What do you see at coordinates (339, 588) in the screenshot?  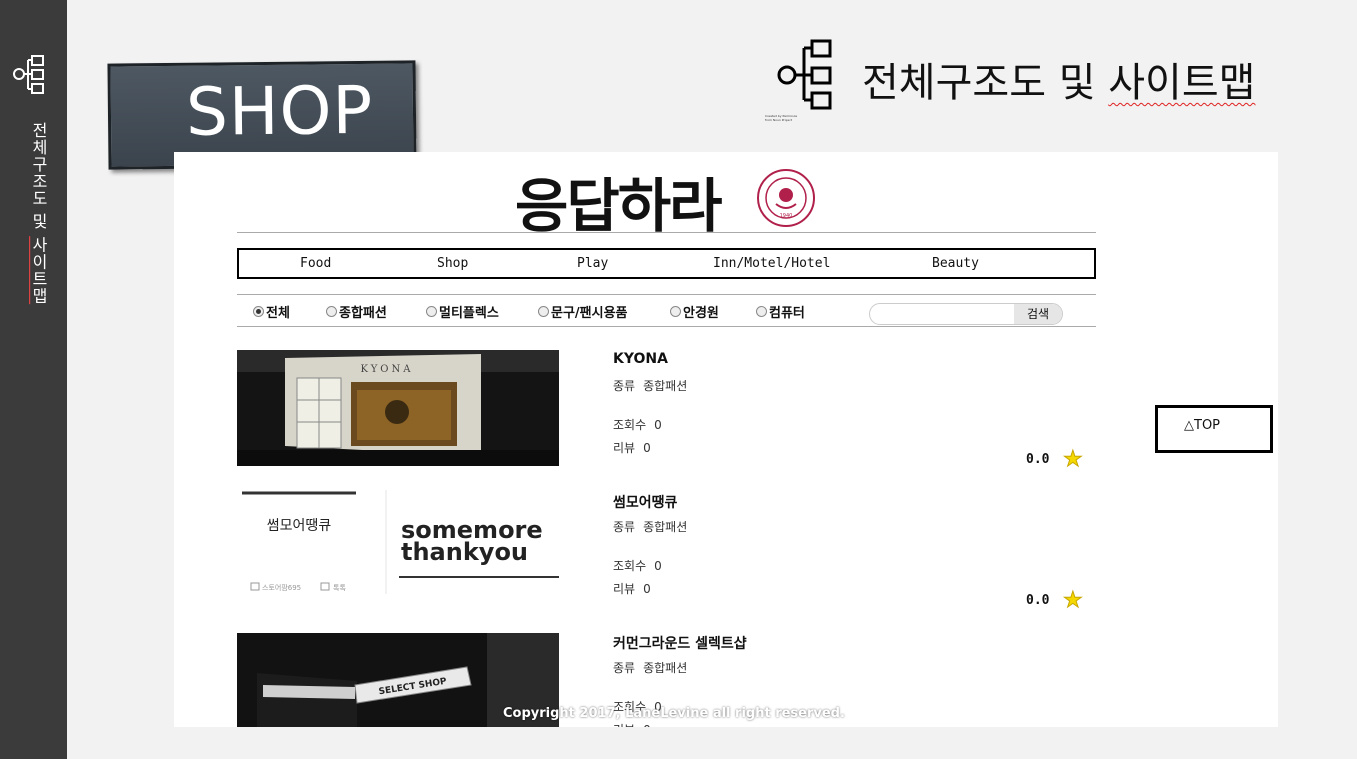 I see `image-foot-right: 톡톡` at bounding box center [339, 588].